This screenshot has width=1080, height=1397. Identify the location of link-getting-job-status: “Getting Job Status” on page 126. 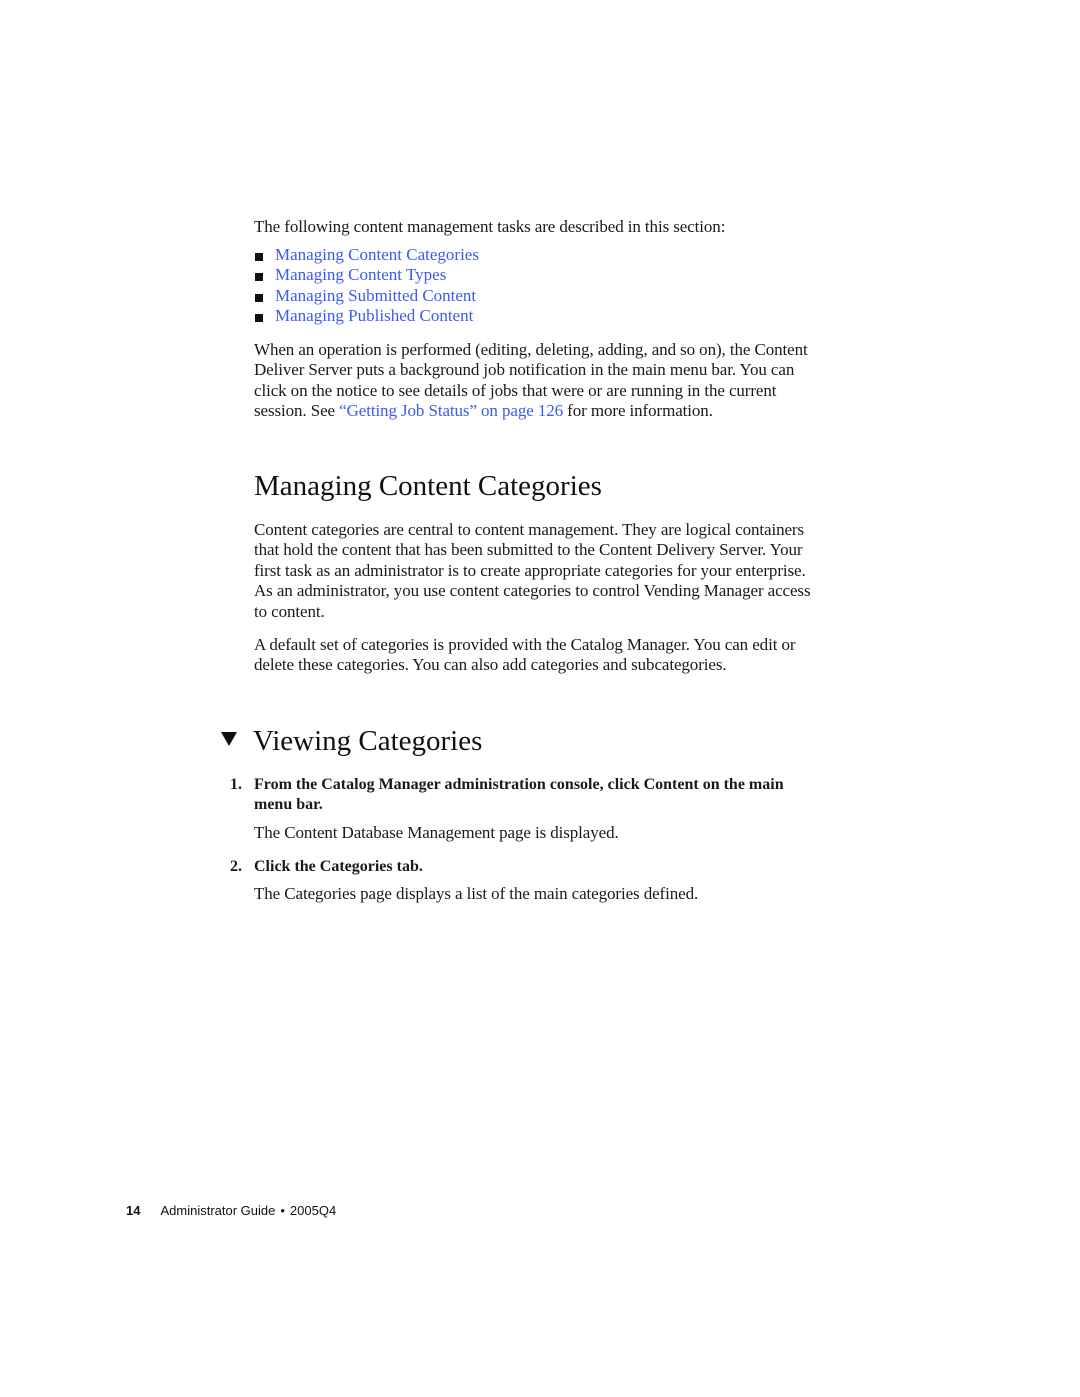
(451, 410).